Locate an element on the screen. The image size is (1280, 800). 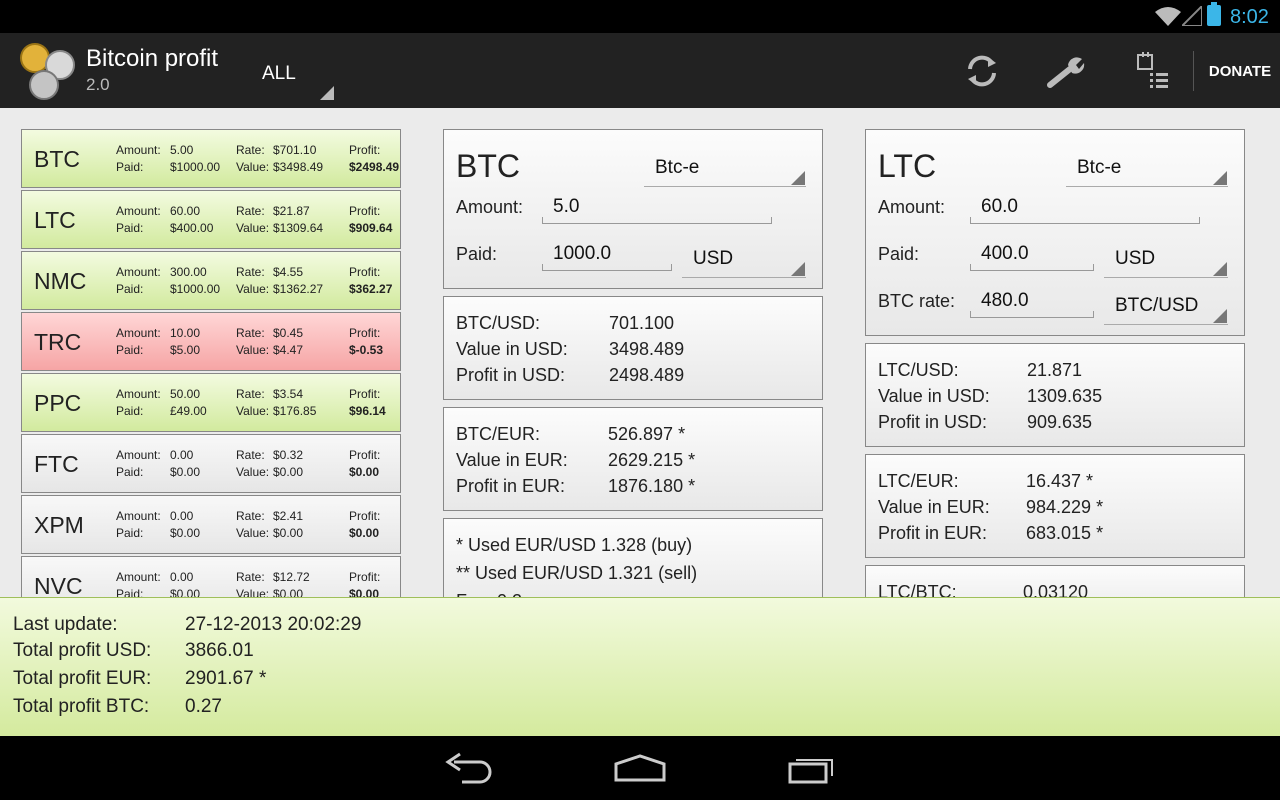
ltc-btc-pair-dropdown: BTC/USD is located at coordinates (1166, 306).